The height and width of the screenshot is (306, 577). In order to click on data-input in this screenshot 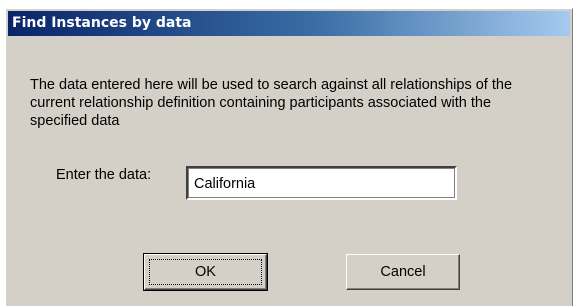, I will do `click(321, 183)`.